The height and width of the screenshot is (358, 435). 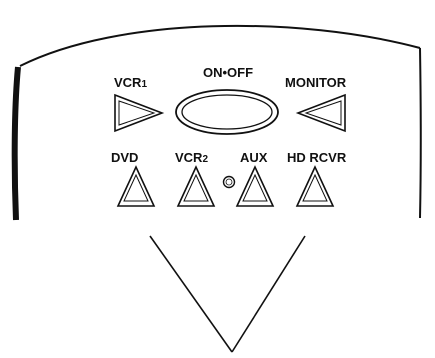 I want to click on dvd-label: DVD, so click(x=124, y=157).